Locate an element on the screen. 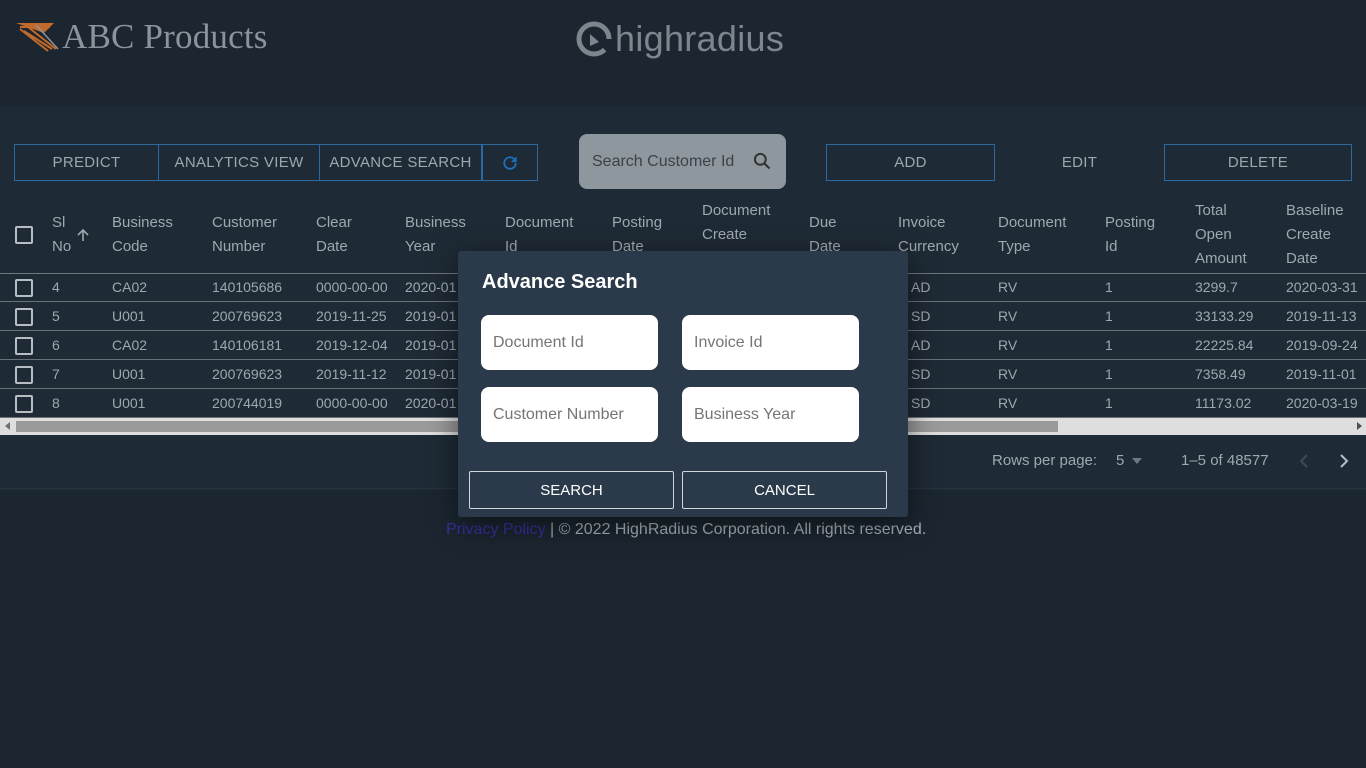 The width and height of the screenshot is (1366, 768). column-header-total-open-amount: Total Open Amount is located at coordinates (1221, 235).